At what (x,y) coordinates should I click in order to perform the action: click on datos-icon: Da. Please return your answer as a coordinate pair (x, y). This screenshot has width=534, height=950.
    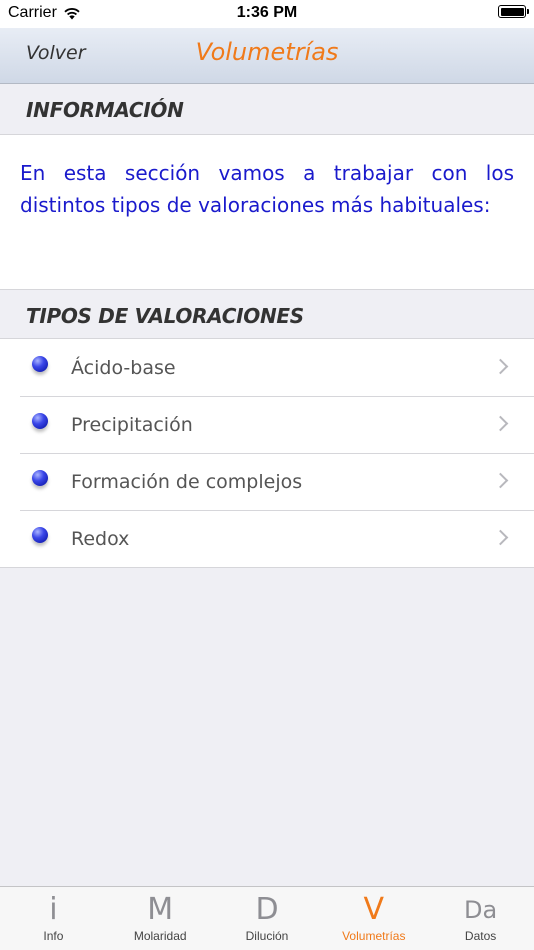
    Looking at the image, I should click on (480, 910).